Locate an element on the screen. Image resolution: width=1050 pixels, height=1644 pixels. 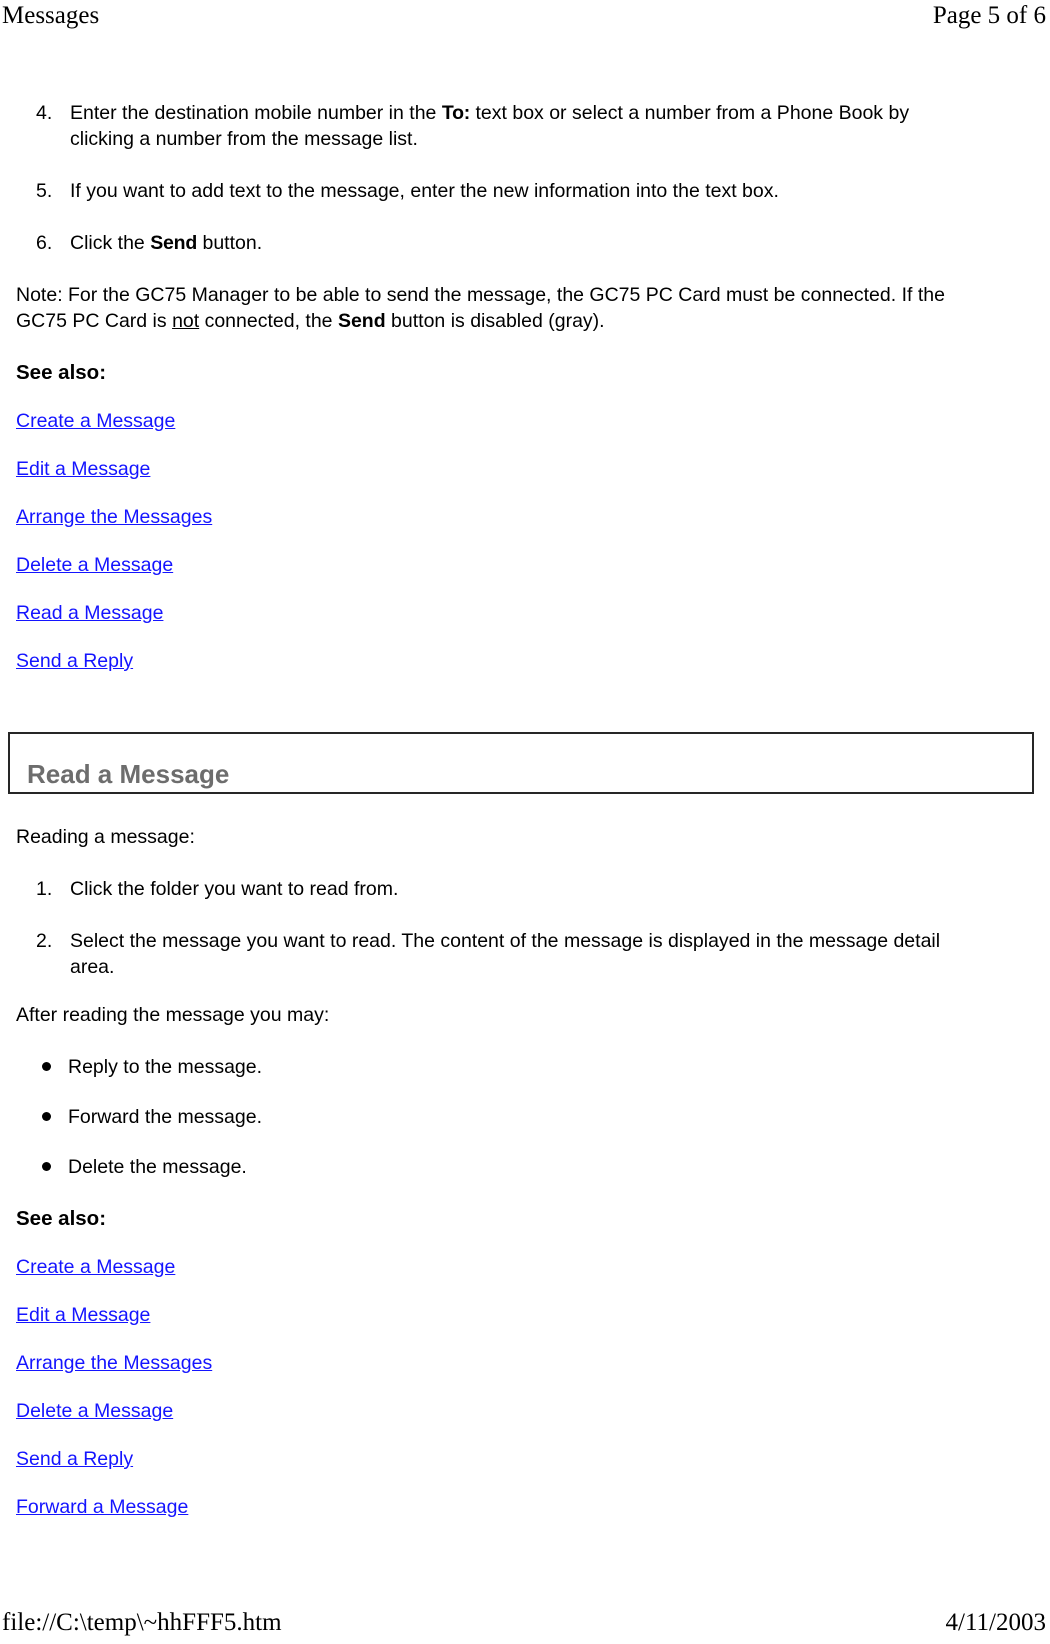
list-item-text: Reply to the message. is located at coordinates (165, 1067).